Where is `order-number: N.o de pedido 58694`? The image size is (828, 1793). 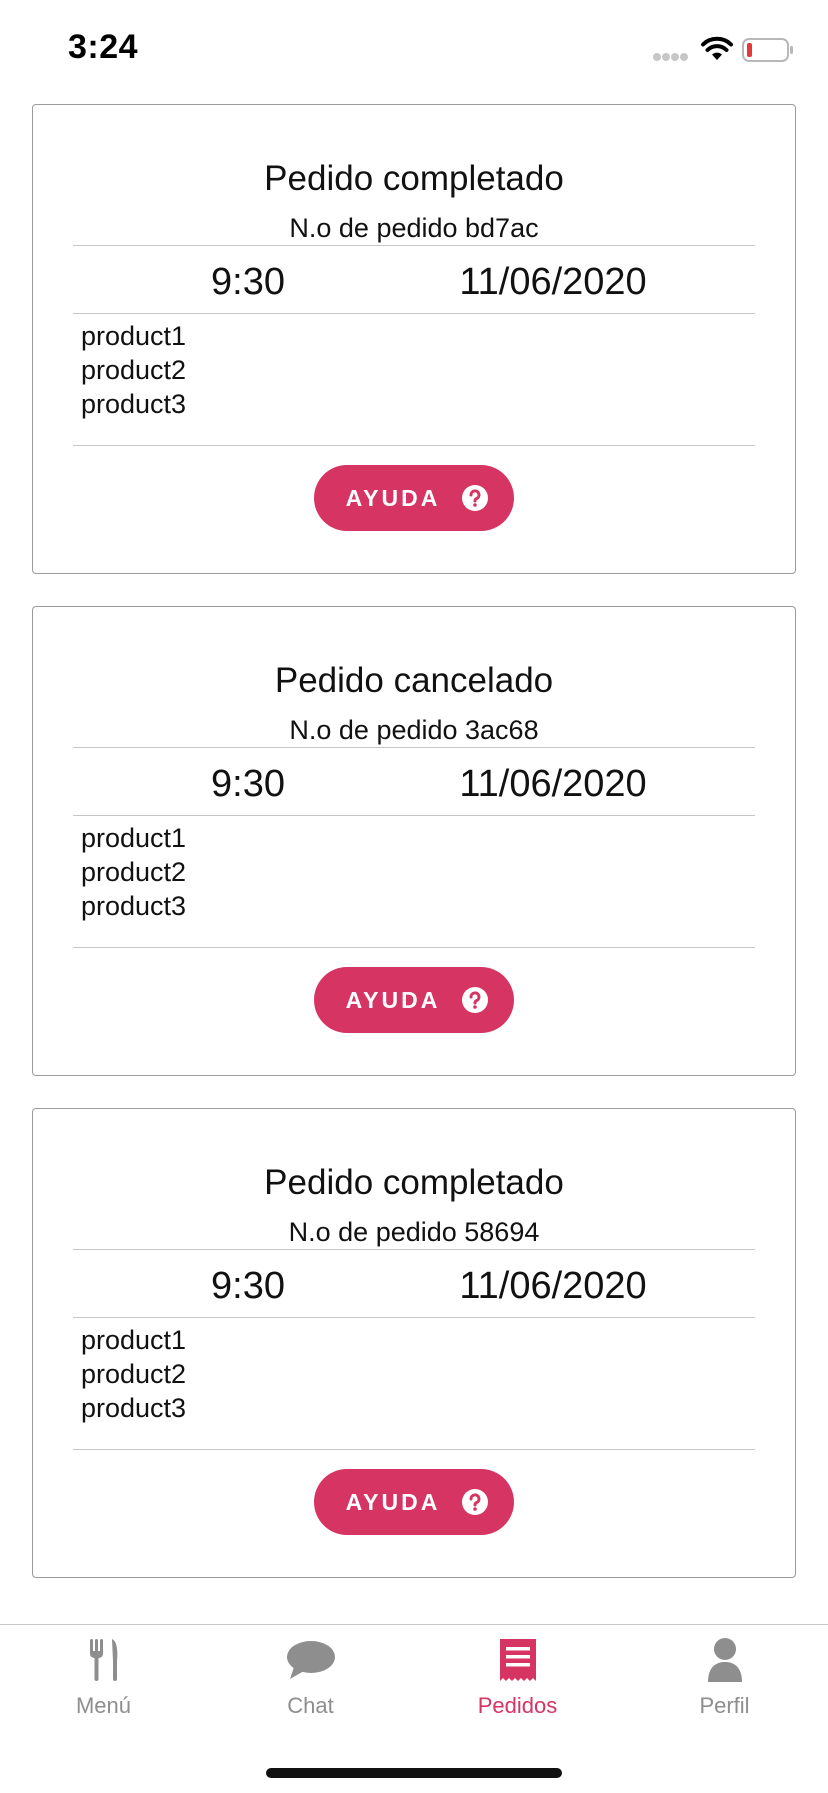 order-number: N.o de pedido 58694 is located at coordinates (414, 1232).